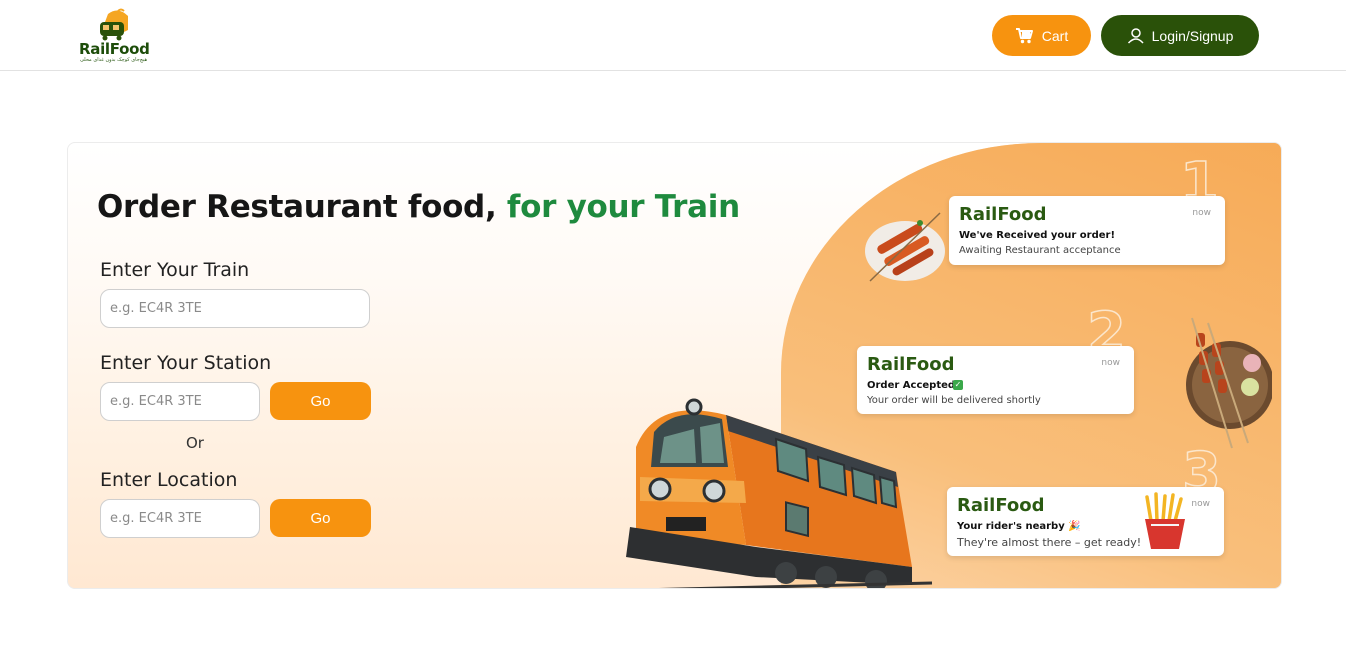 Image resolution: width=1346 pixels, height=651 pixels. I want to click on hero-title-accent: for your Train, so click(623, 207).